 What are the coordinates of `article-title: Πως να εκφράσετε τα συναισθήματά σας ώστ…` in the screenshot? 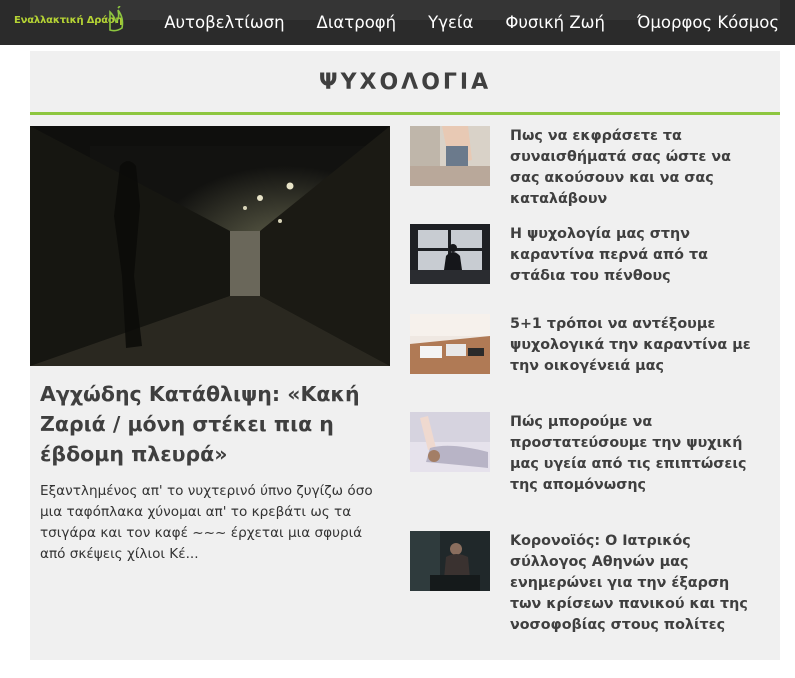 It's located at (635, 168).